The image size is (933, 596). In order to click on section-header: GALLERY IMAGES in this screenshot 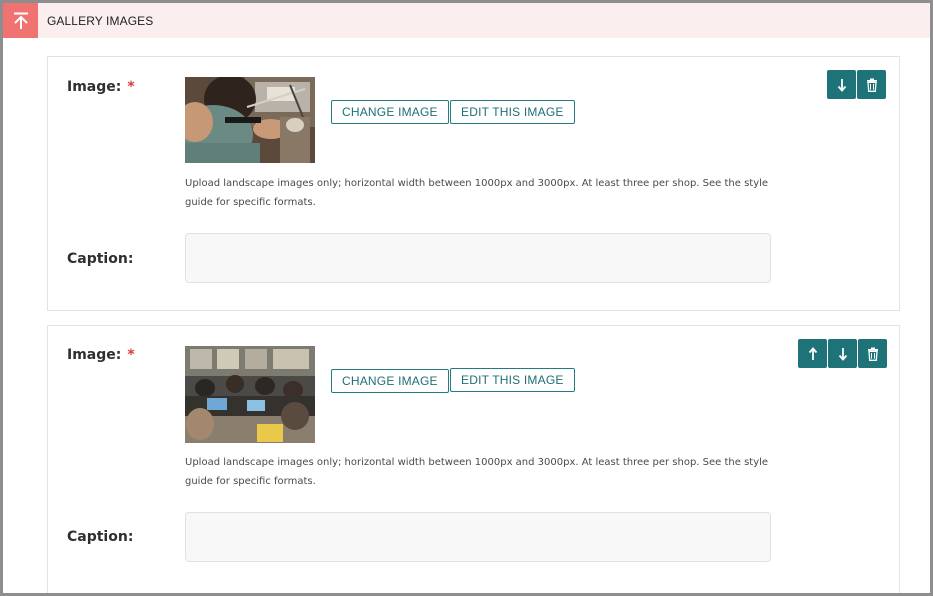, I will do `click(466, 20)`.